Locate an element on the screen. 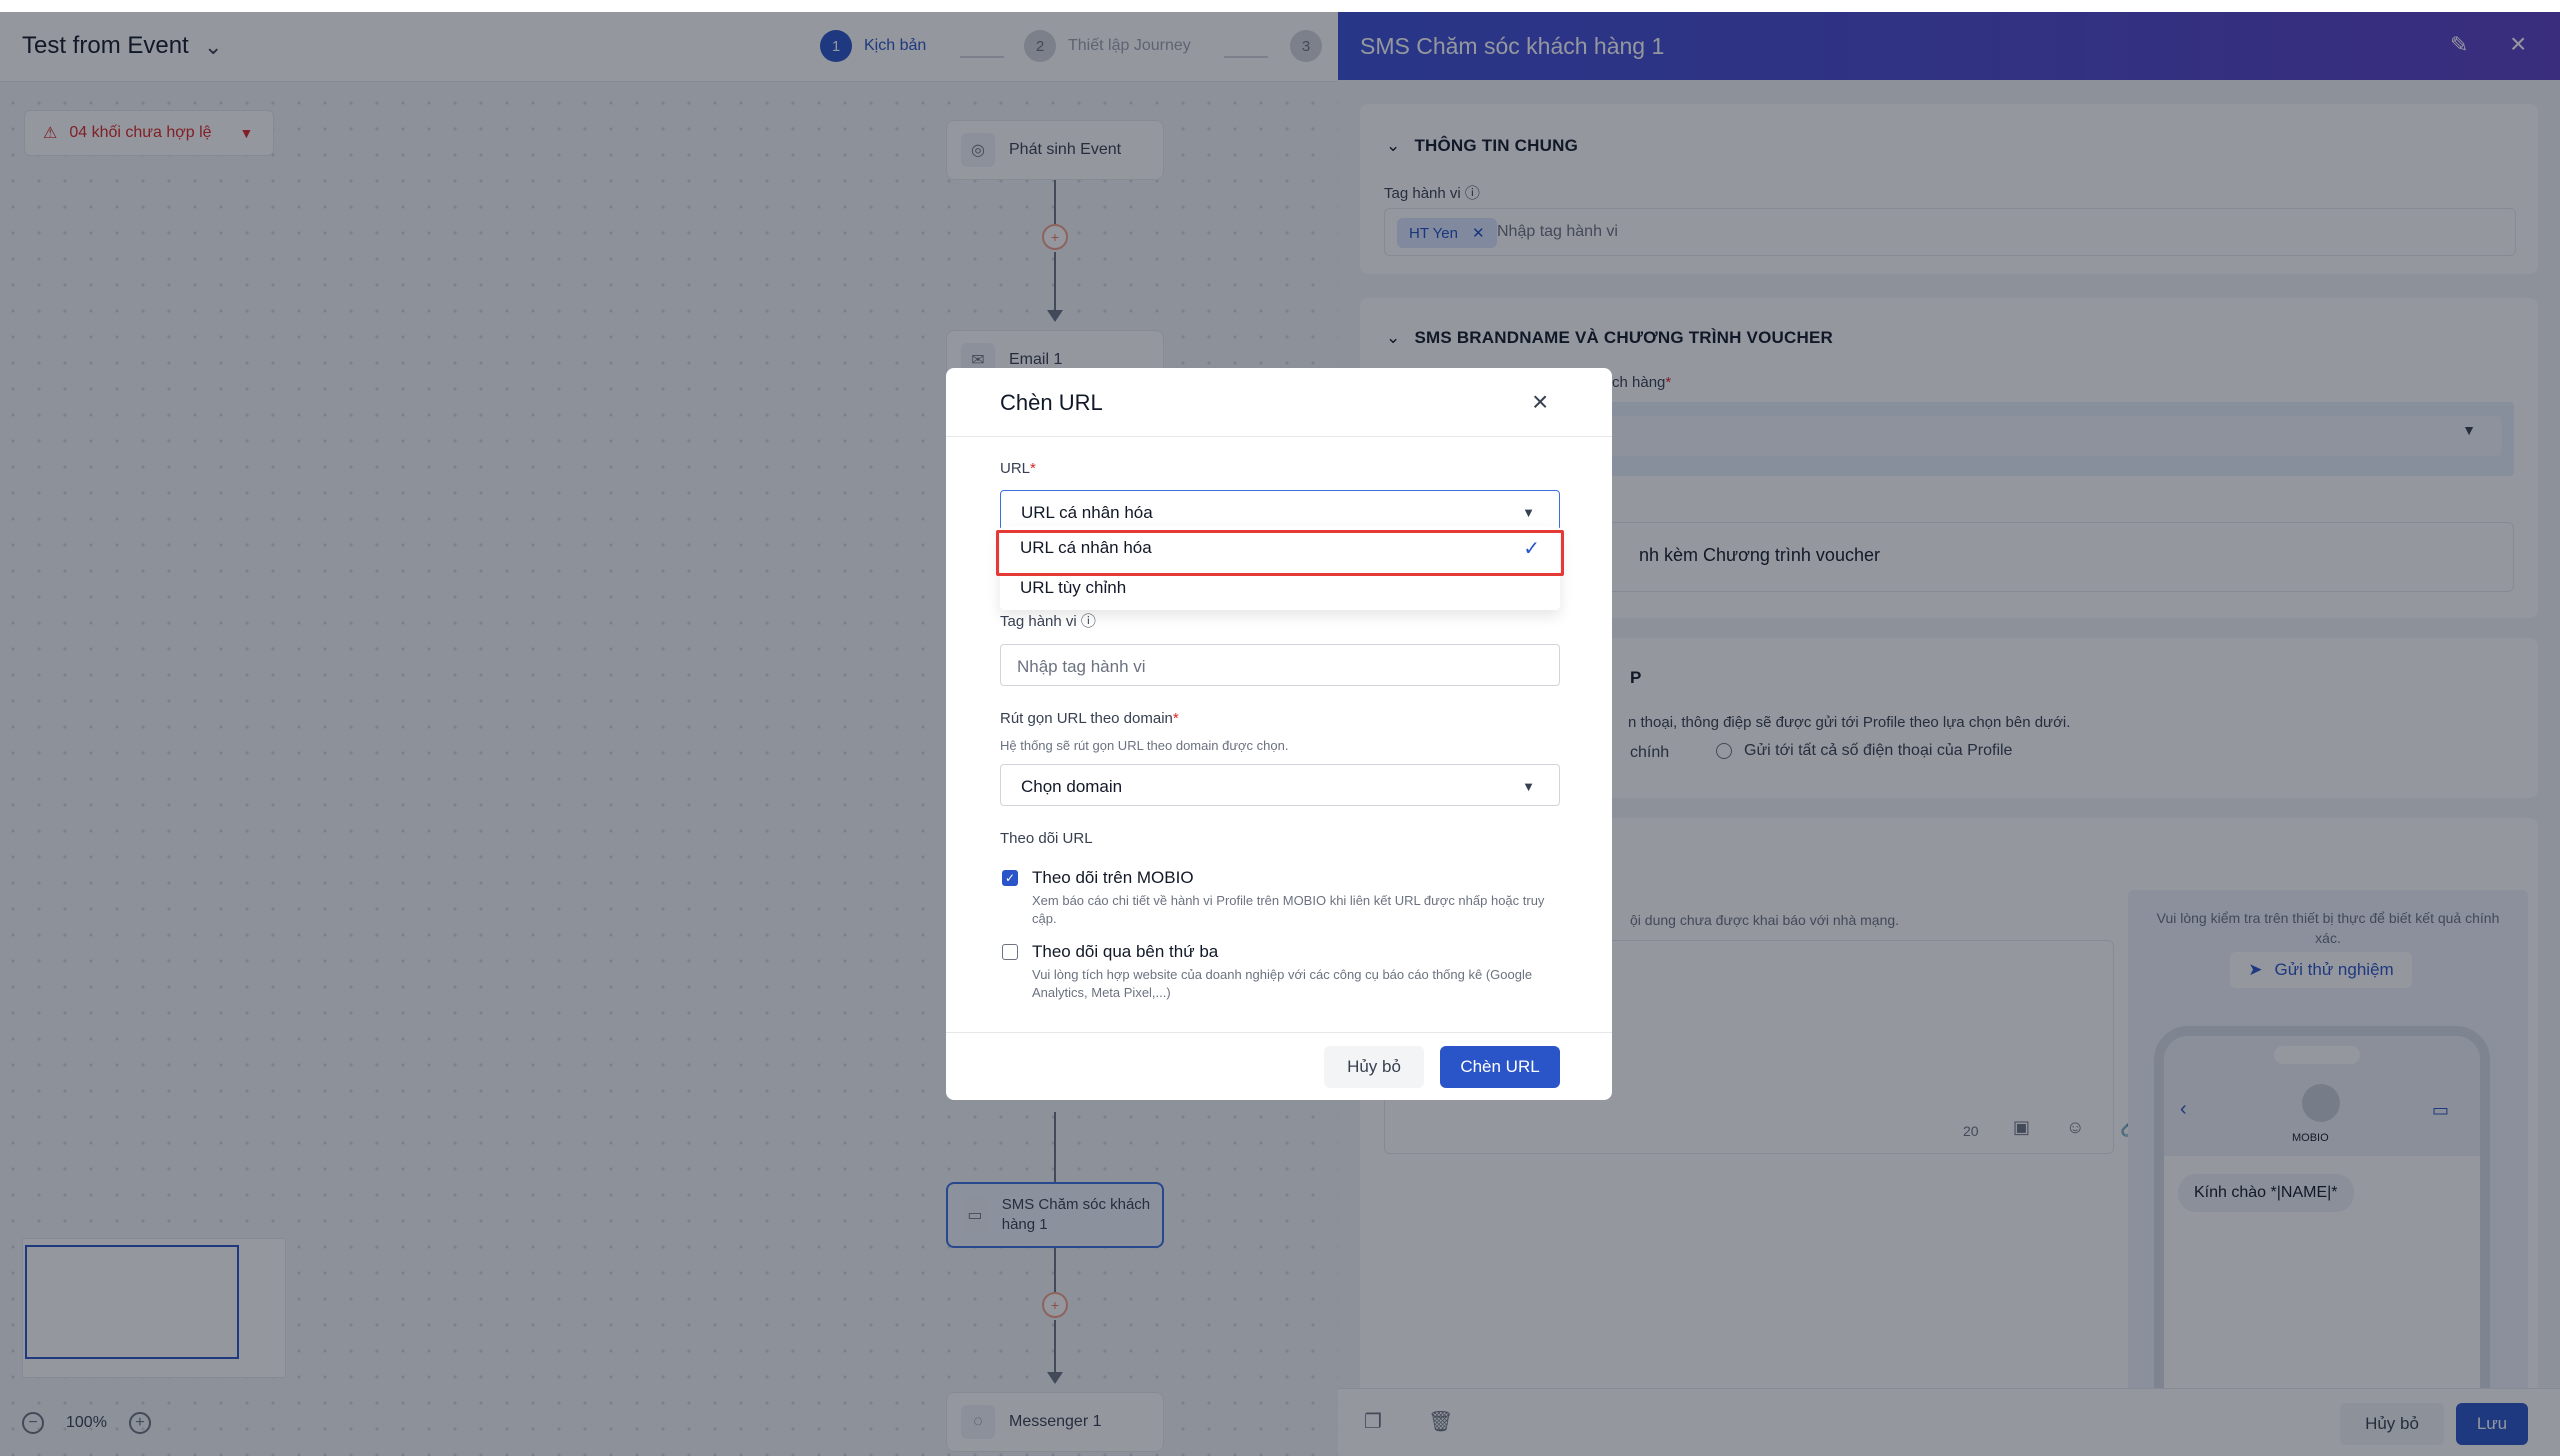  track-mobio-checkbox: ✓ is located at coordinates (1010, 878).